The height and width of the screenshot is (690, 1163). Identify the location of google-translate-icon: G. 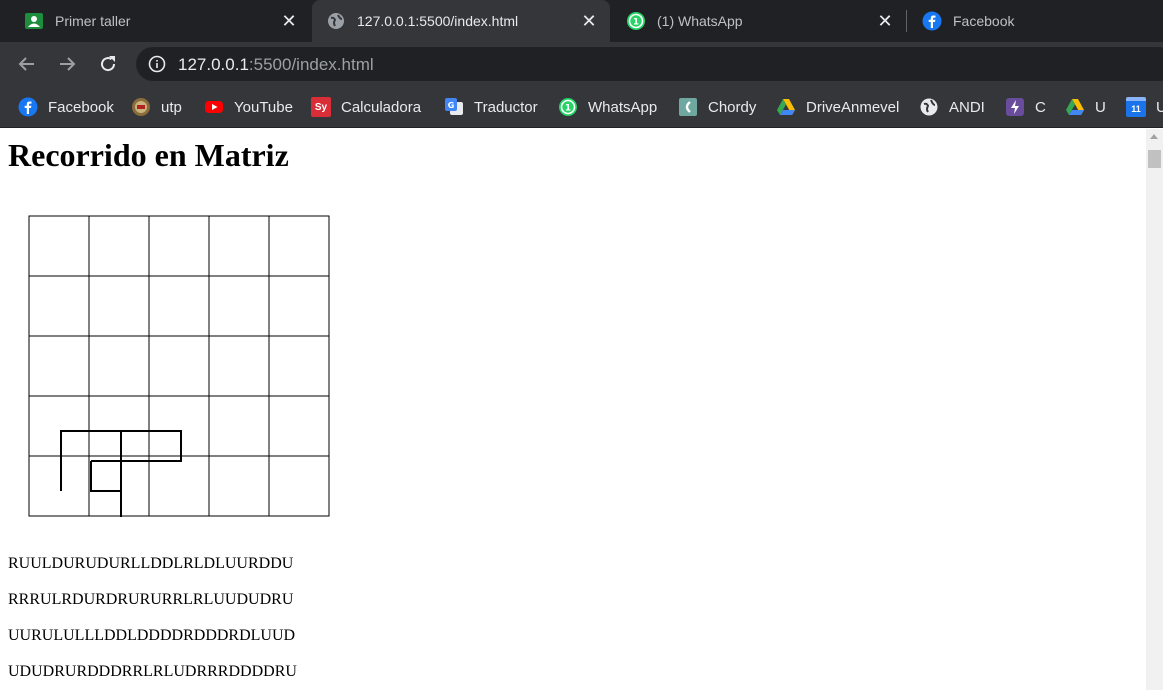
(454, 107).